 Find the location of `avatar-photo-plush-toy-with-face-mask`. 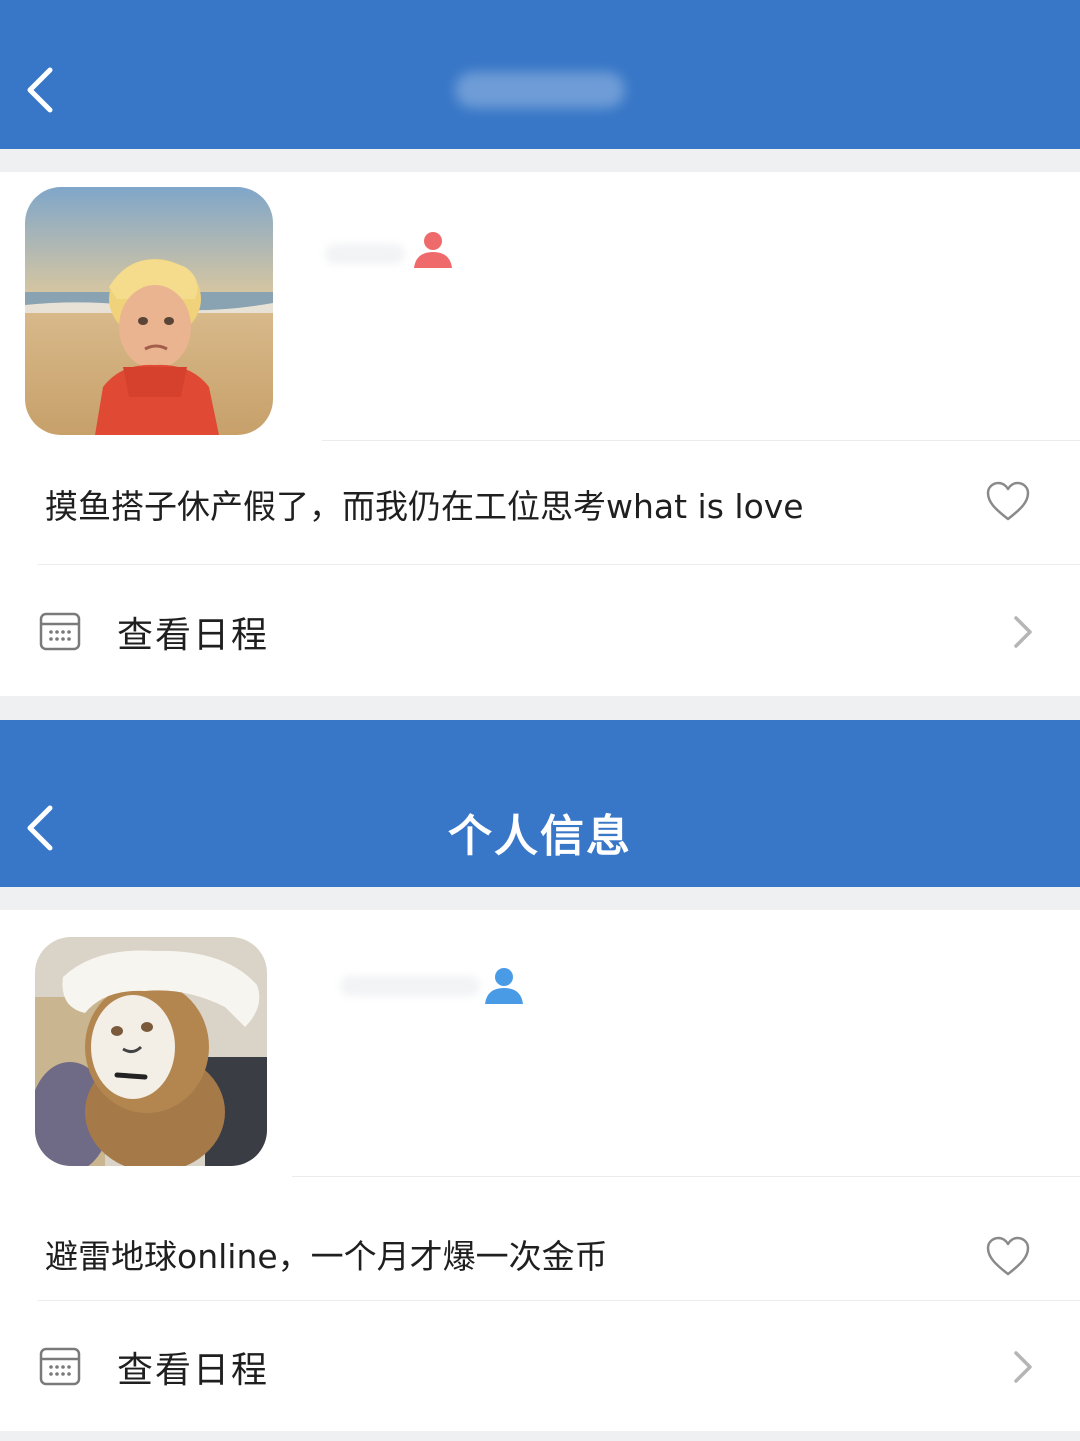

avatar-photo-plush-toy-with-face-mask is located at coordinates (151, 1051).